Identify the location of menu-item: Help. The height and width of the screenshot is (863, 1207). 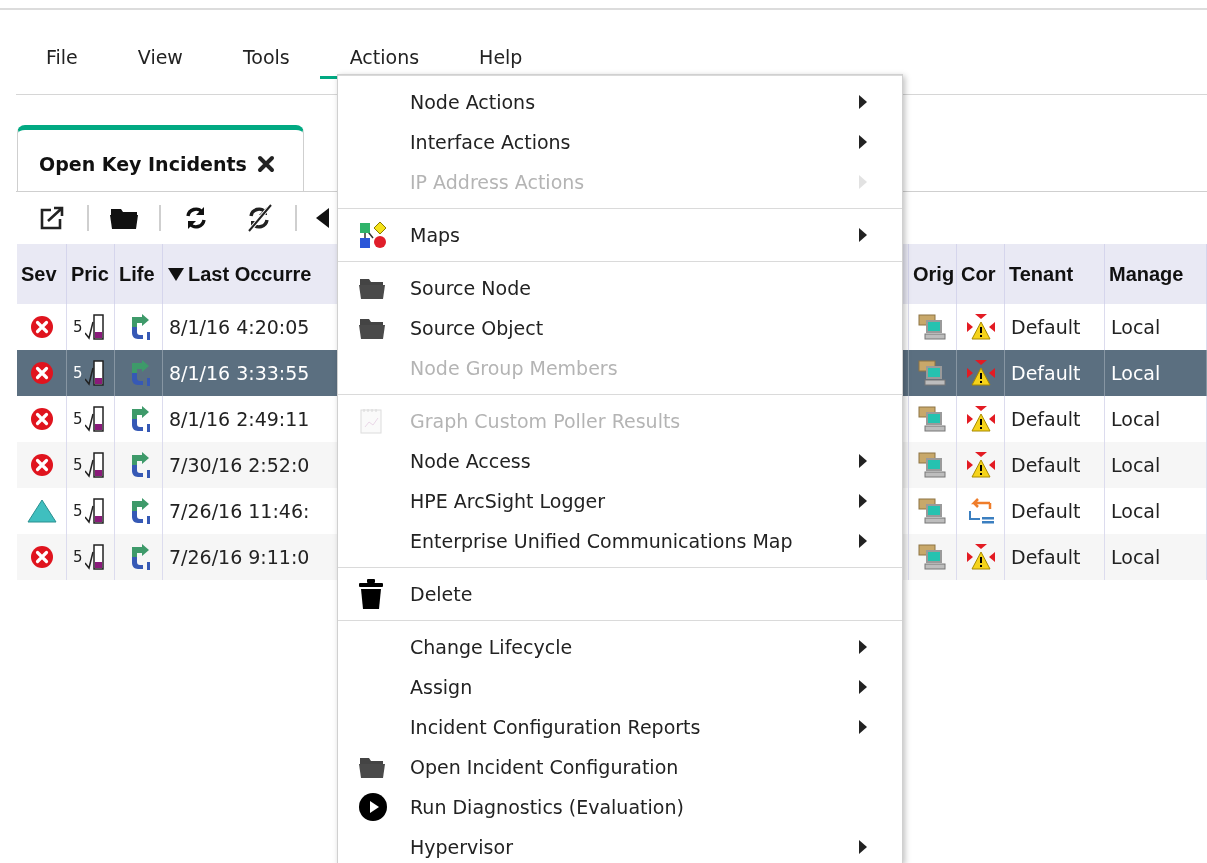
(501, 62).